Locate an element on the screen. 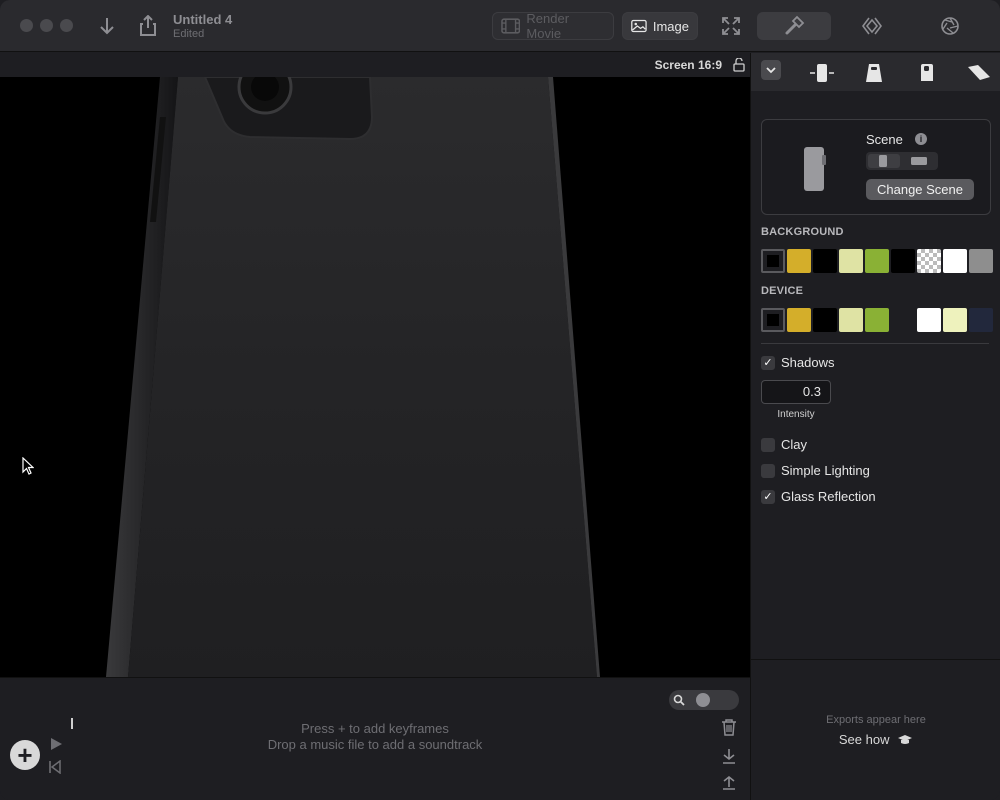 This screenshot has width=1000, height=800. device-swatches is located at coordinates (877, 320).